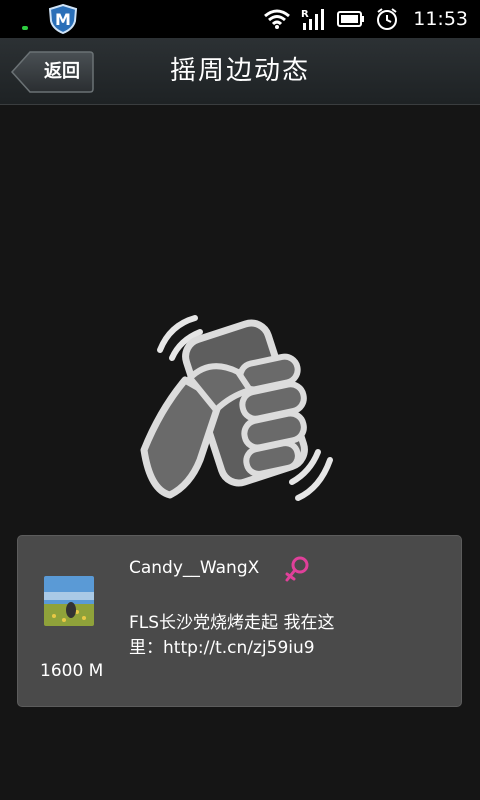 The height and width of the screenshot is (800, 480). I want to click on username: Candy__WangX, so click(194, 568).